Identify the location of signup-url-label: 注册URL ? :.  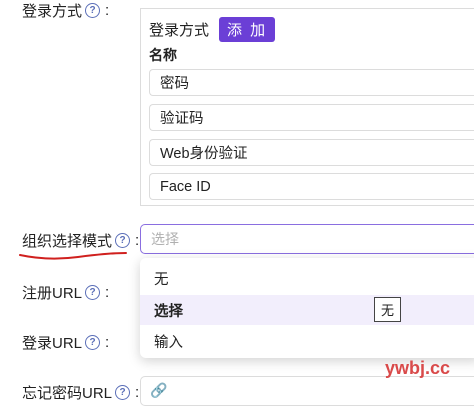
(65, 292).